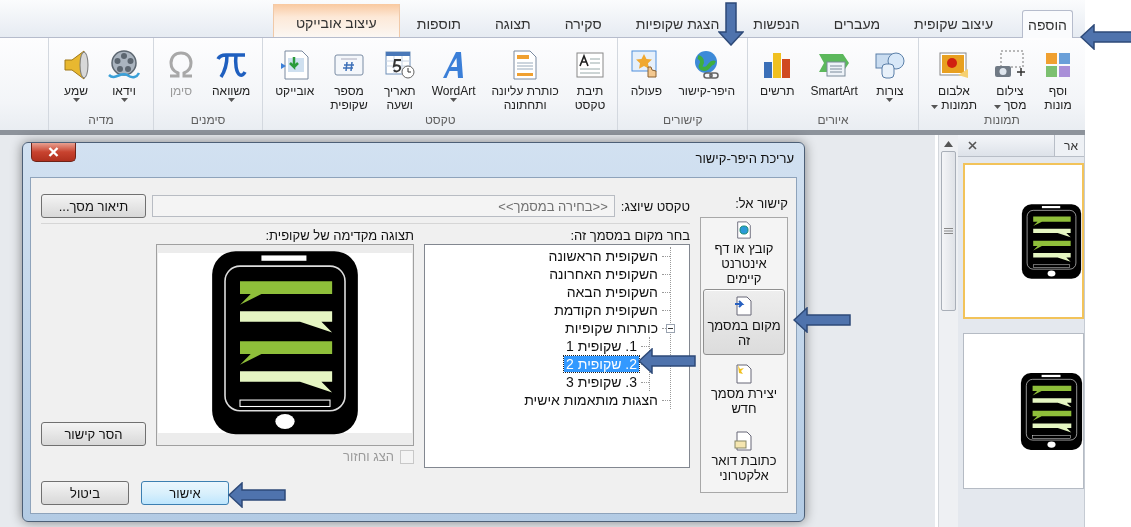  I want to click on cancel-button: ביטול, so click(85, 493).